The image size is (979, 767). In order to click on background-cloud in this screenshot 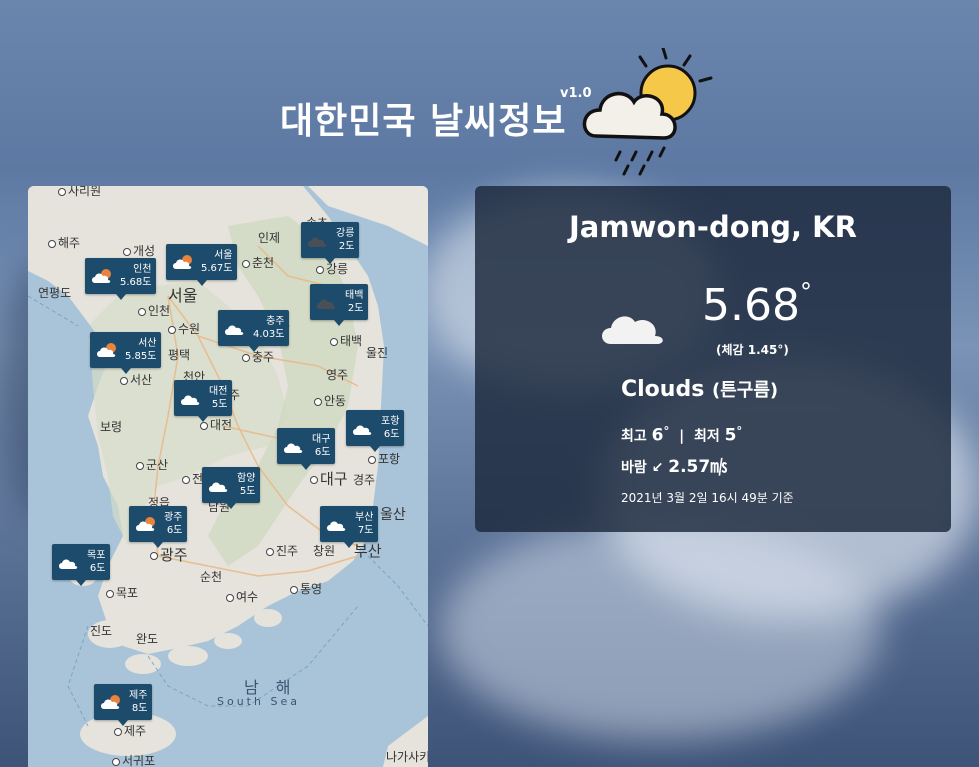, I will do `click(660, 630)`.